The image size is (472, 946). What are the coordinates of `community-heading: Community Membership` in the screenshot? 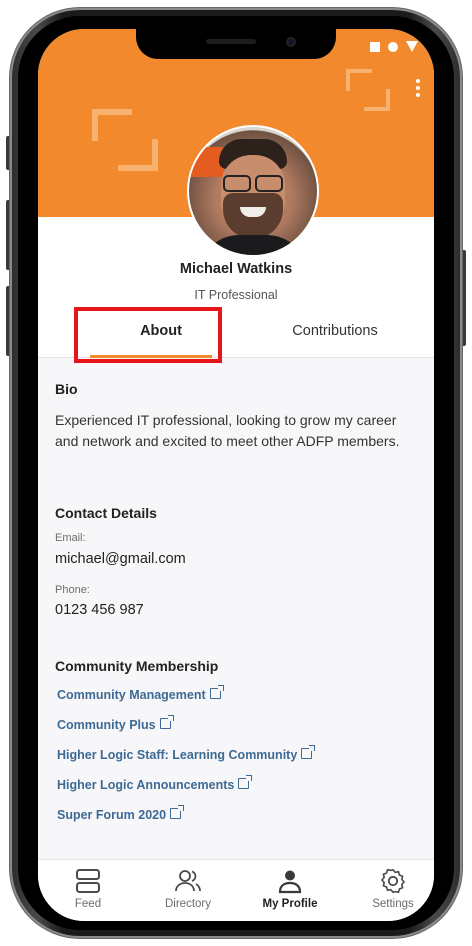 It's located at (137, 666).